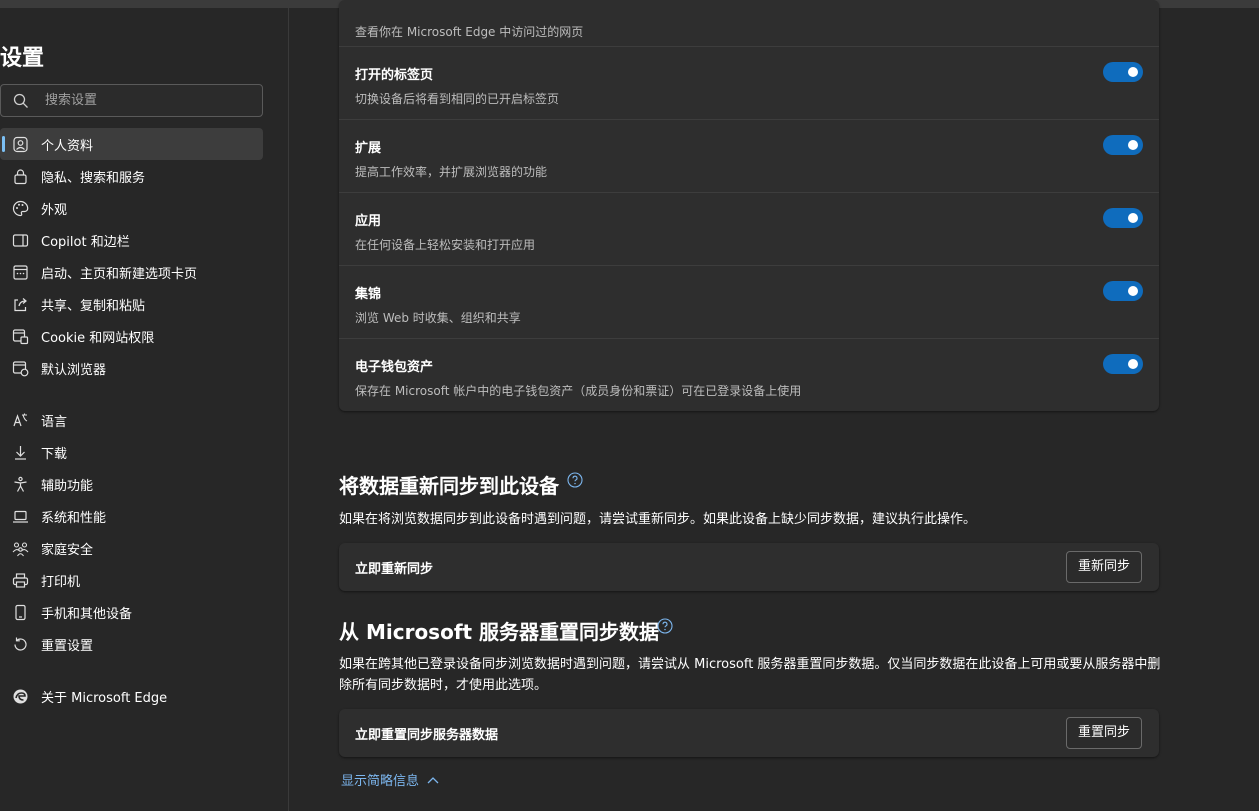 The image size is (1259, 811). I want to click on sidebar-item-phone: 手机和其他设备, so click(131, 612).